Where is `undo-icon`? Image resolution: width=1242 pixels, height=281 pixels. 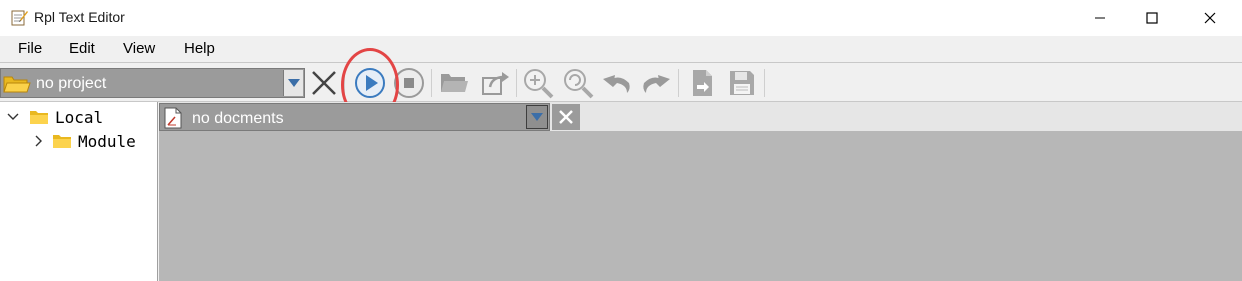 undo-icon is located at coordinates (616, 84).